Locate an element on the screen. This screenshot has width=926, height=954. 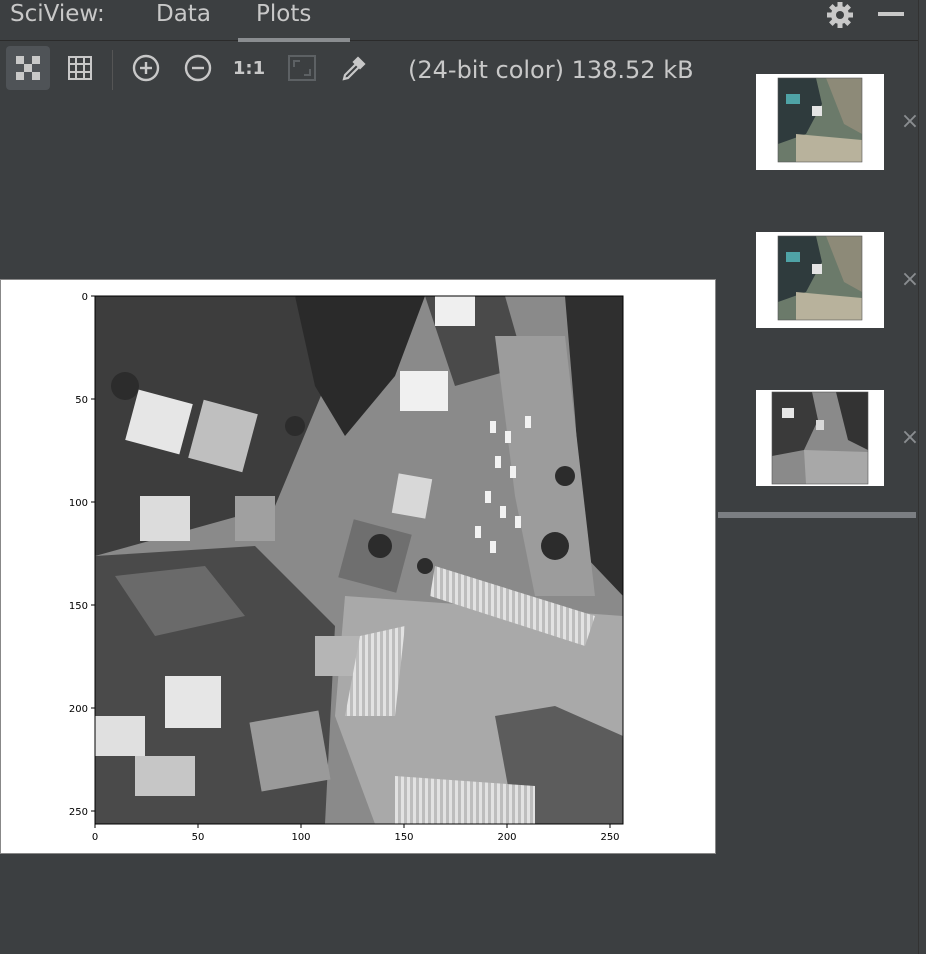
y-tick-label: 250 is located at coordinates (78, 812).